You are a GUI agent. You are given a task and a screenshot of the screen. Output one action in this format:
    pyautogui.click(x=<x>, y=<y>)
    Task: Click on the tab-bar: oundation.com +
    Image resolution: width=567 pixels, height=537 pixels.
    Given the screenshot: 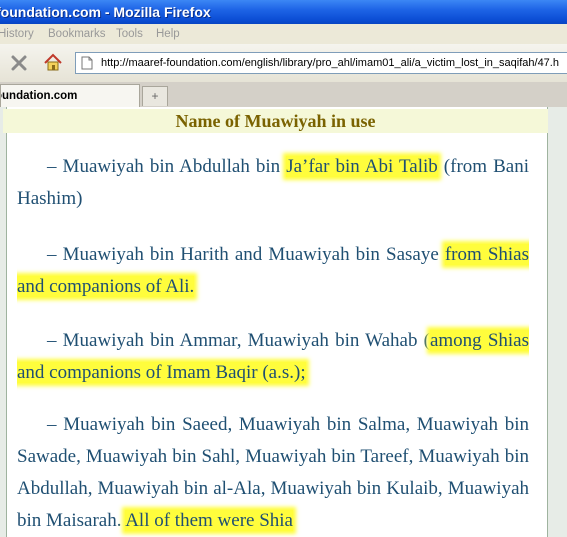 What is the action you would take?
    pyautogui.click(x=283, y=95)
    